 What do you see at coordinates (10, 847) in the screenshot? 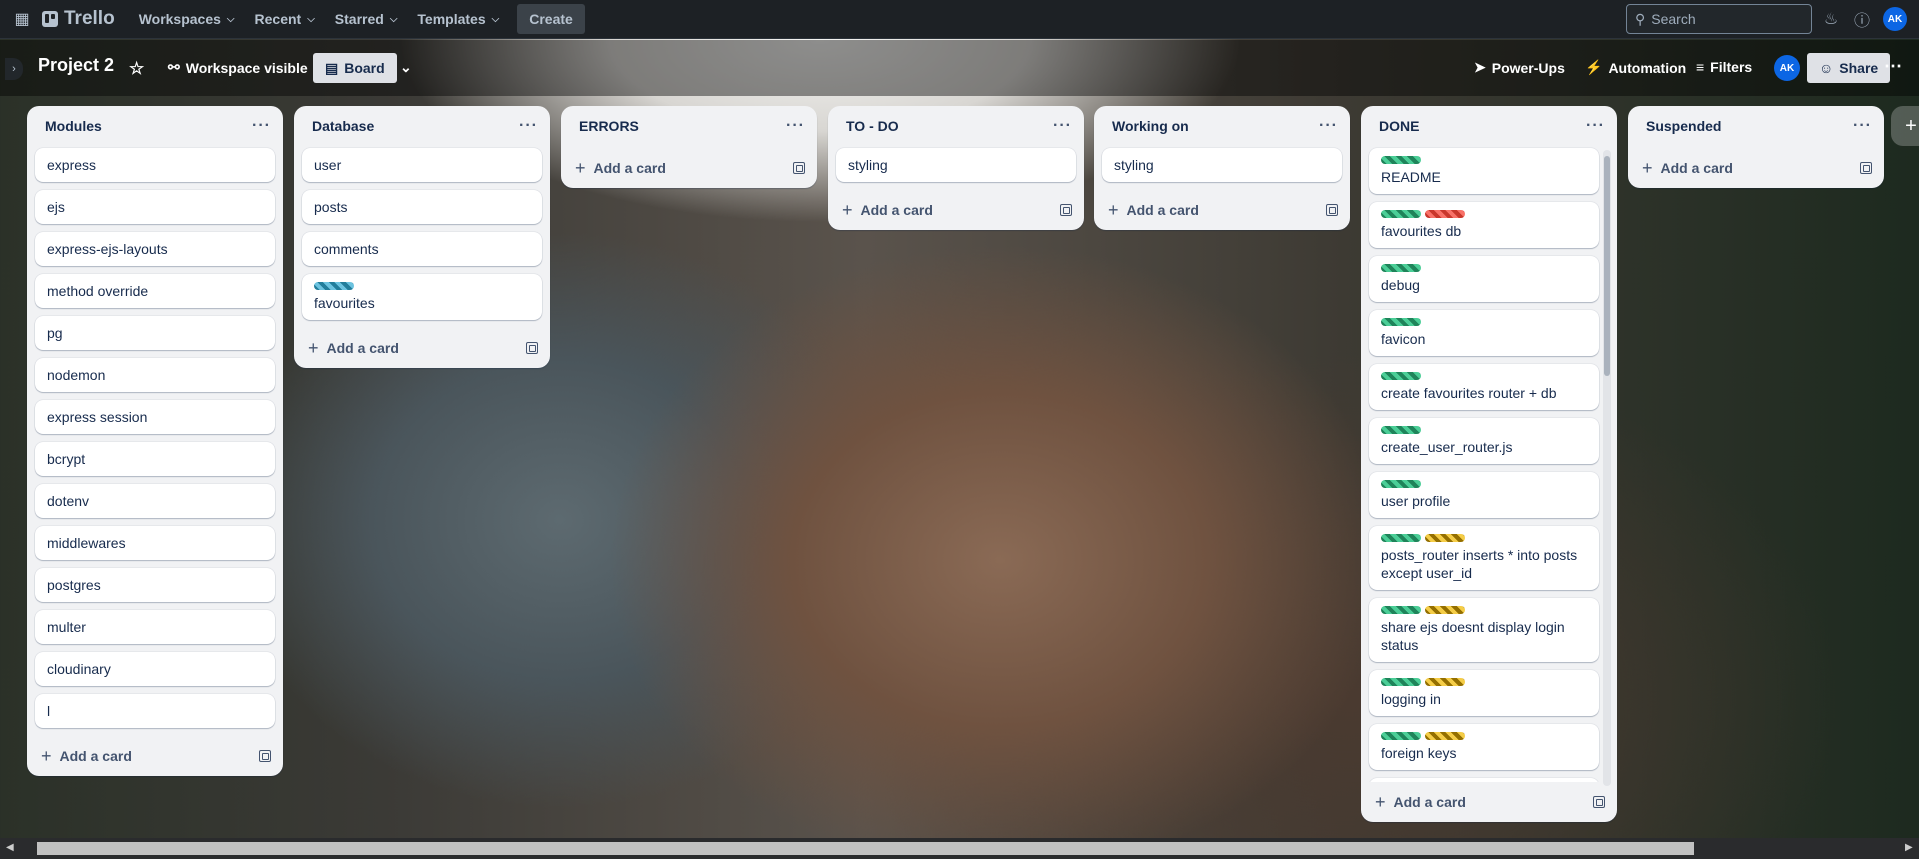
I see `scroll-left-icon: ◀` at bounding box center [10, 847].